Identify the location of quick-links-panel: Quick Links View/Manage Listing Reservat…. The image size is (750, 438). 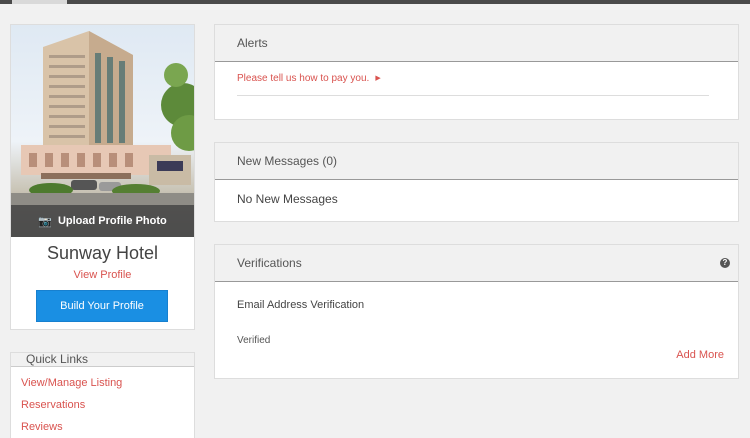
(102, 395).